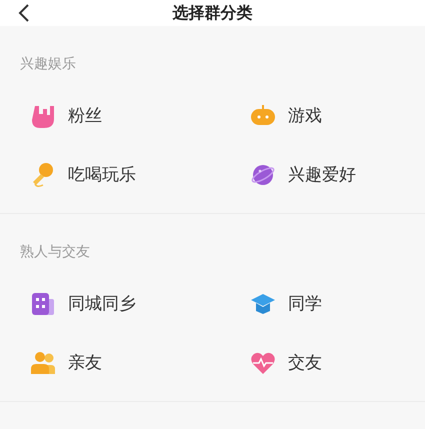 This screenshot has height=429, width=425. What do you see at coordinates (85, 115) in the screenshot?
I see `category-item: 粉丝` at bounding box center [85, 115].